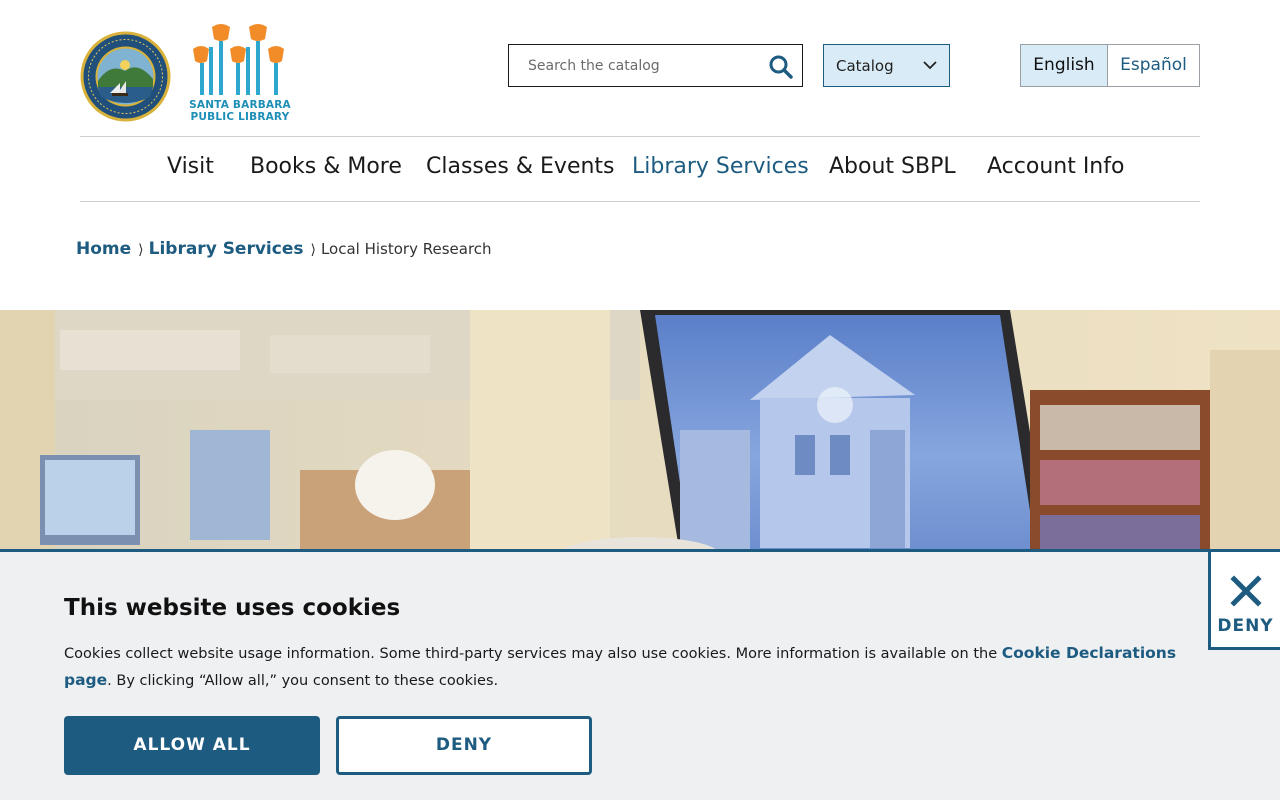  I want to click on language-english: English, so click(1064, 65).